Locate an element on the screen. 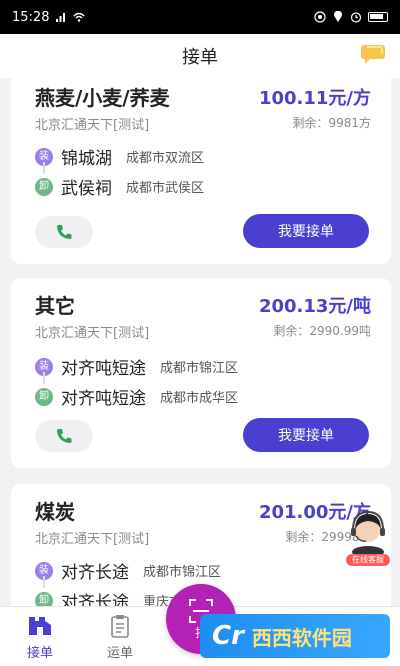  signal-icon is located at coordinates (61, 17).